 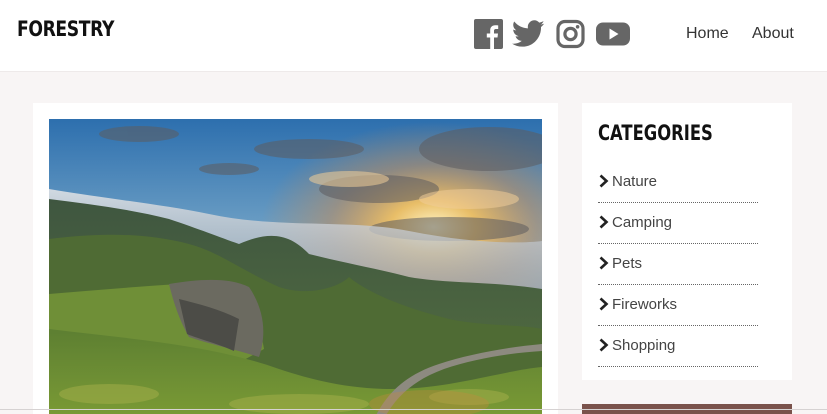 What do you see at coordinates (678, 182) in the screenshot?
I see `category-item-nature: Nature` at bounding box center [678, 182].